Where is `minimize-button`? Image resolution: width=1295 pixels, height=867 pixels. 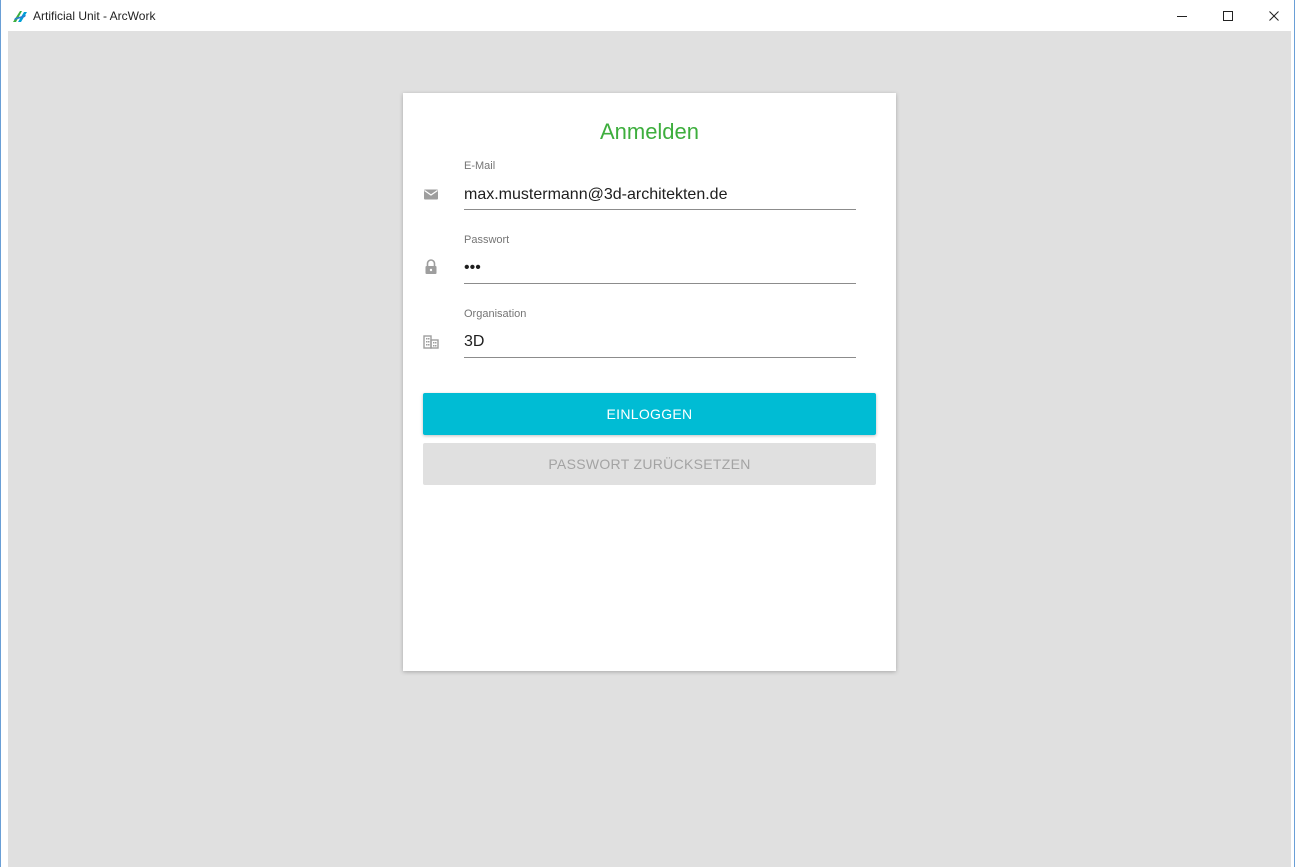 minimize-button is located at coordinates (1182, 15).